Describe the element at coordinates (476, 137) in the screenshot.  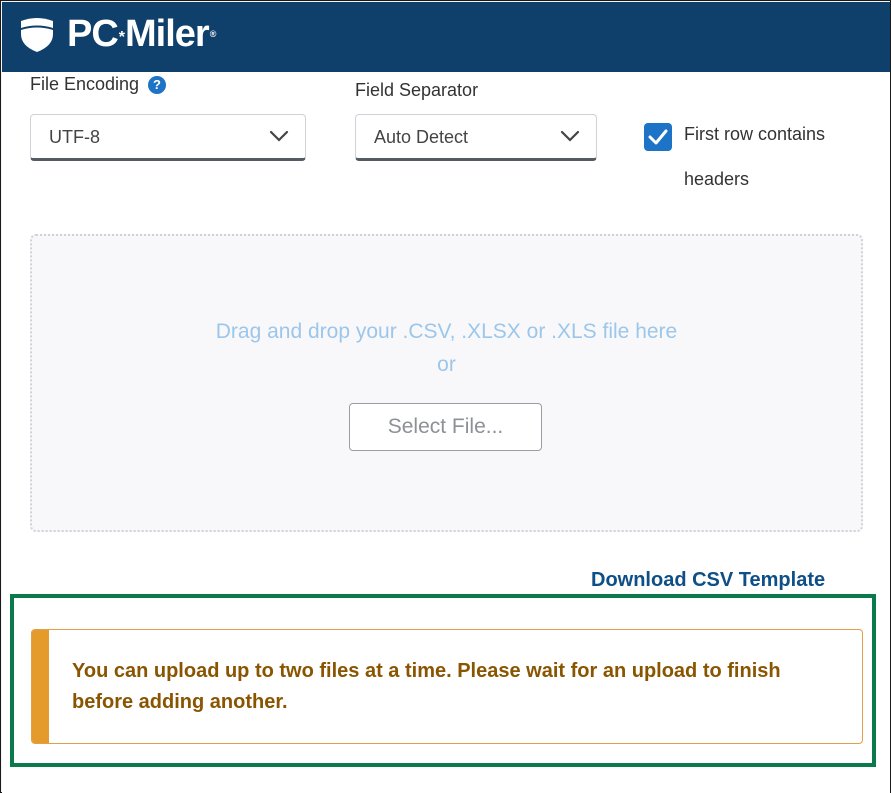
I see `field-separator-select: Auto Detect` at that location.